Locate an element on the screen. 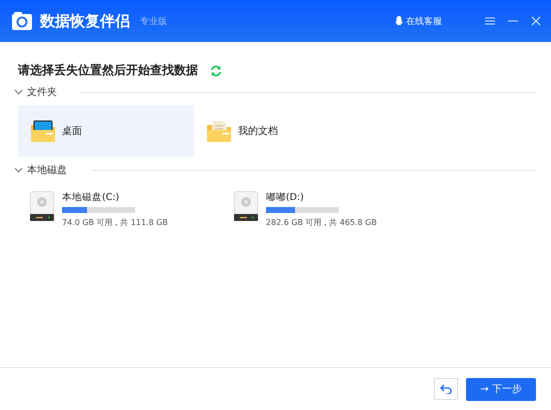 The height and width of the screenshot is (410, 551). drive-info: 282.6 GB 可用 , 共 465.8 GB is located at coordinates (321, 222).